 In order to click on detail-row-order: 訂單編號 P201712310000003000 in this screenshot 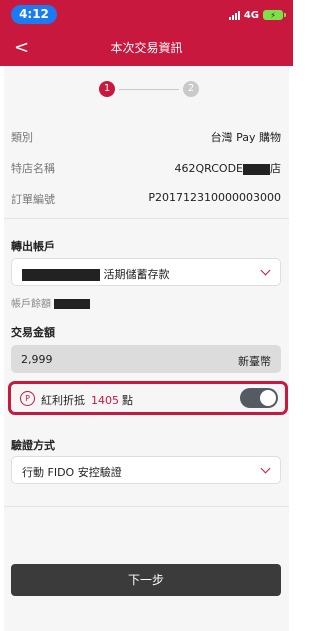, I will do `click(146, 199)`.